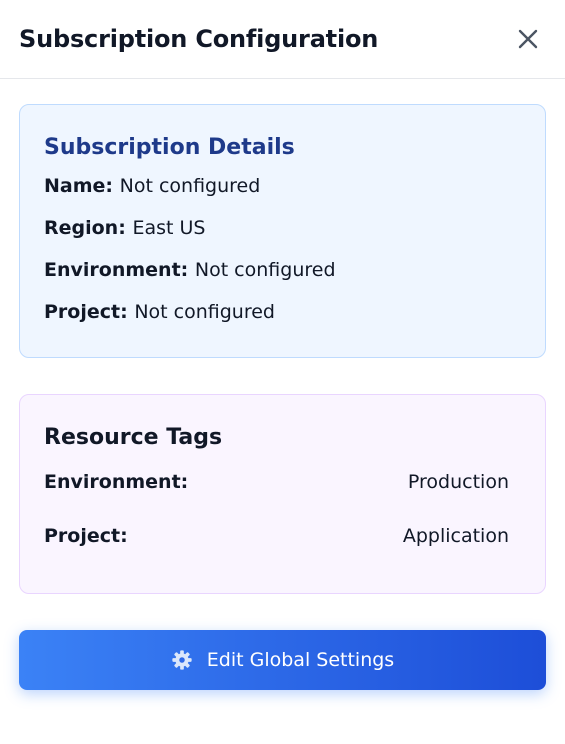 Image resolution: width=565 pixels, height=744 pixels. I want to click on detail-value: East US, so click(169, 228).